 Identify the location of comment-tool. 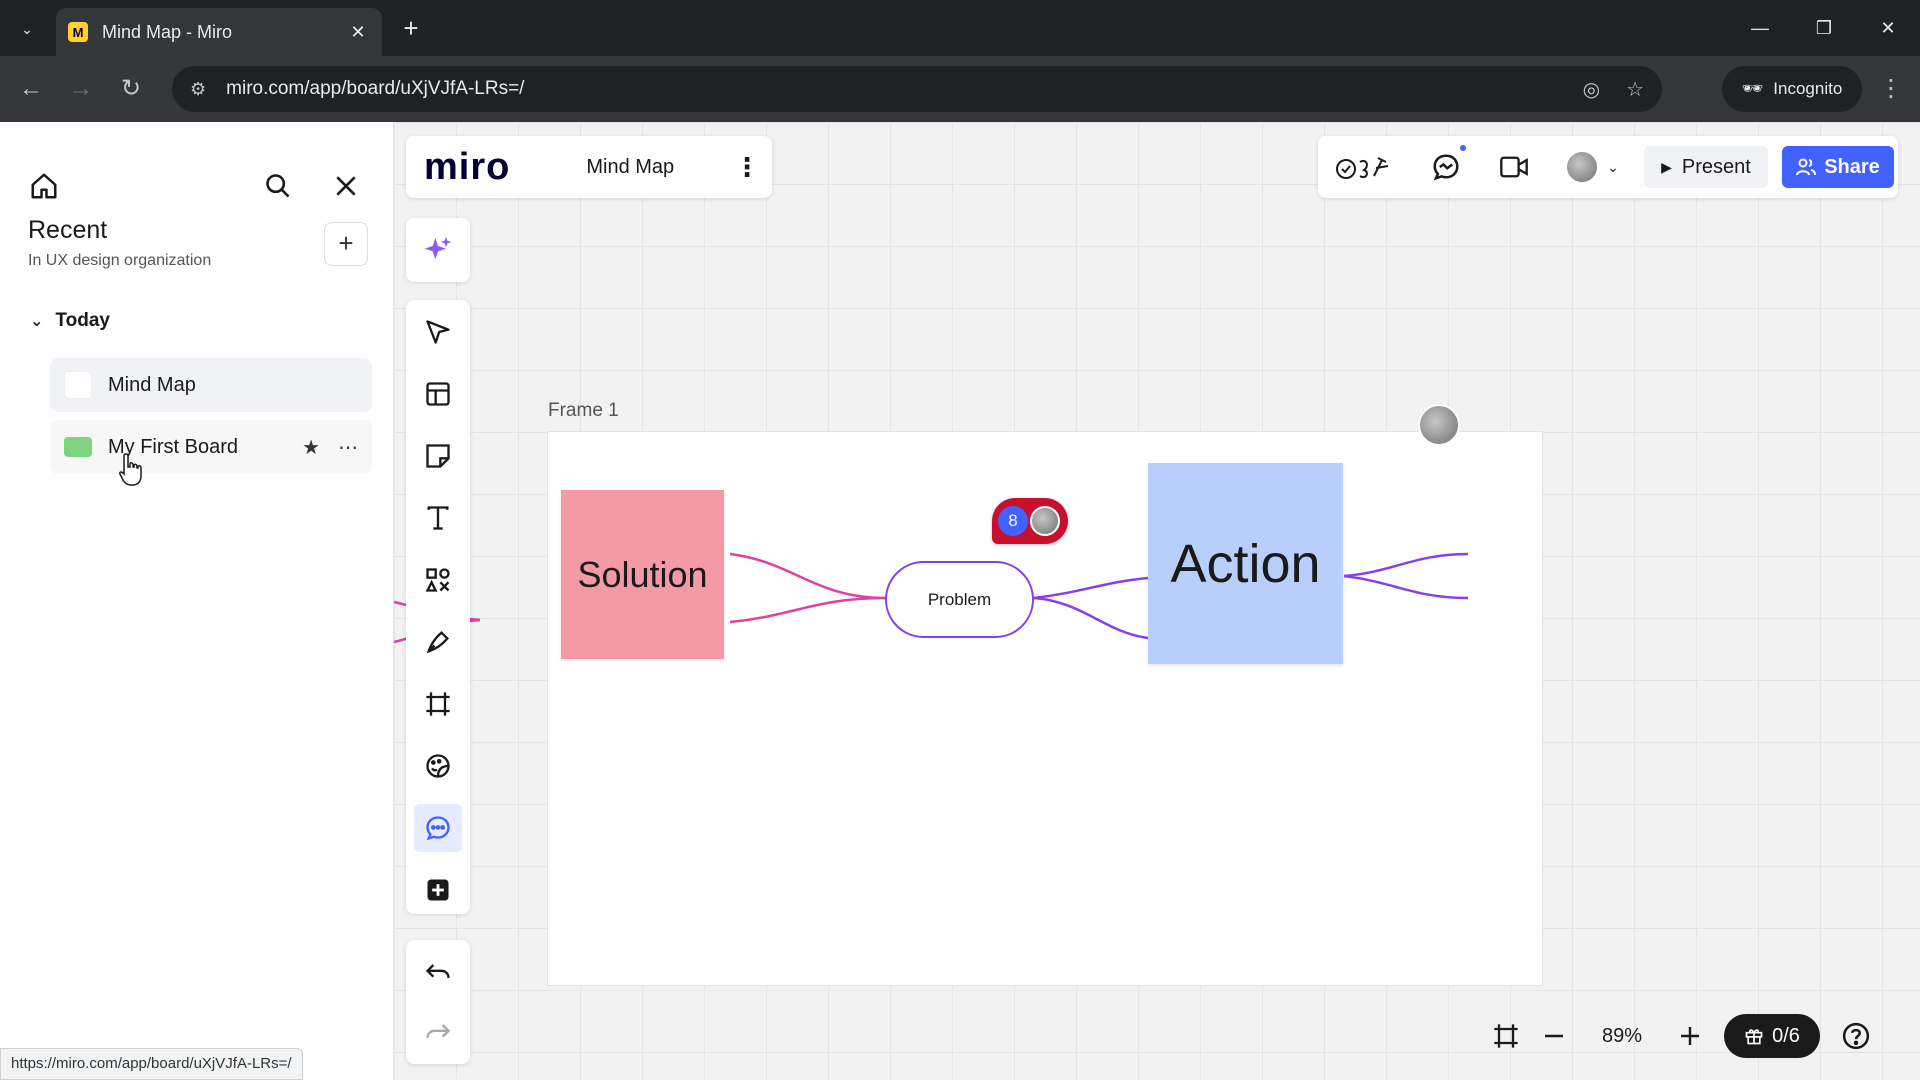
(438, 828).